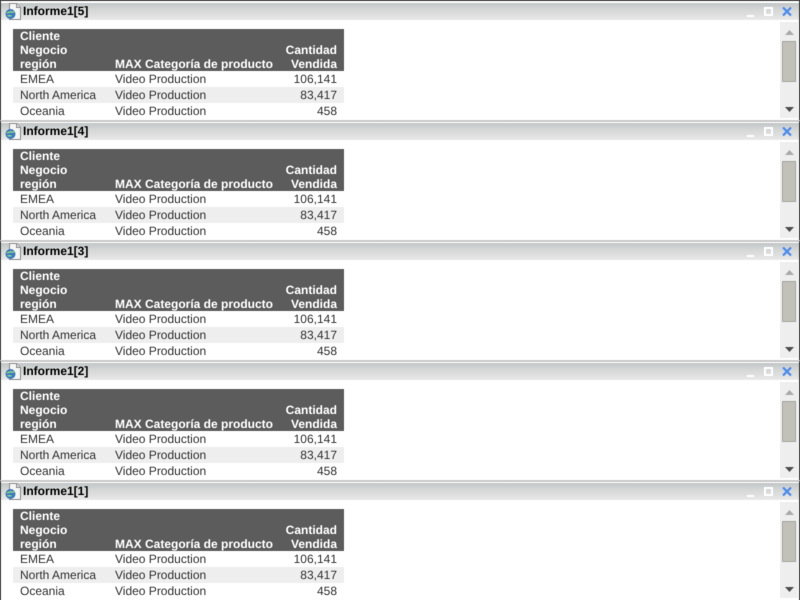 The image size is (800, 600). I want to click on panel-title: Informe1[2], so click(55, 371).